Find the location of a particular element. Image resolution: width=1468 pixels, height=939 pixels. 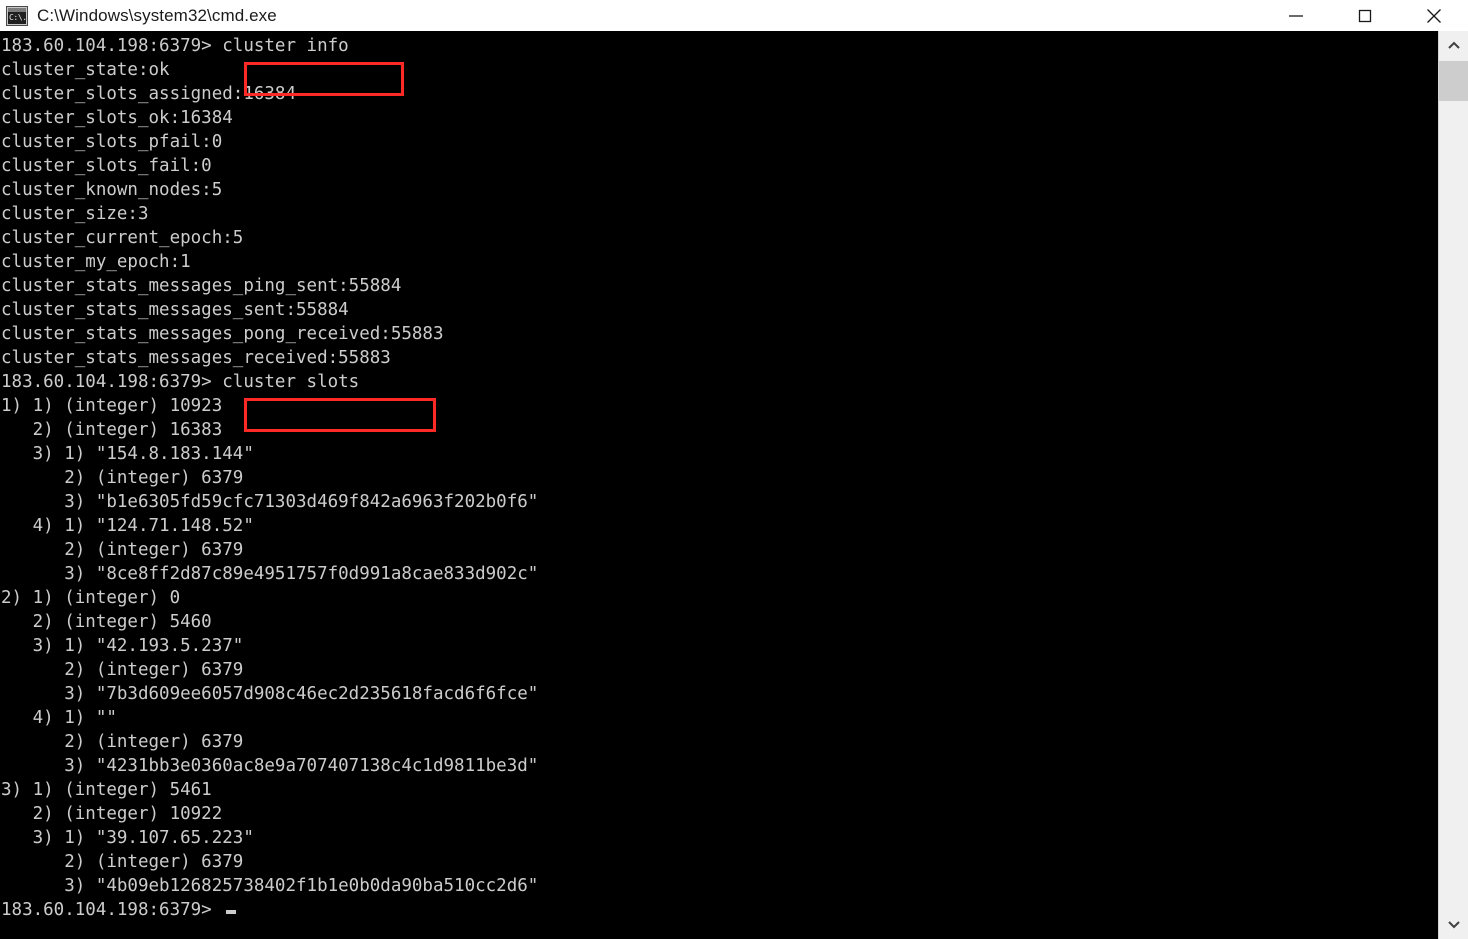

window-controls is located at coordinates (1364, 15).